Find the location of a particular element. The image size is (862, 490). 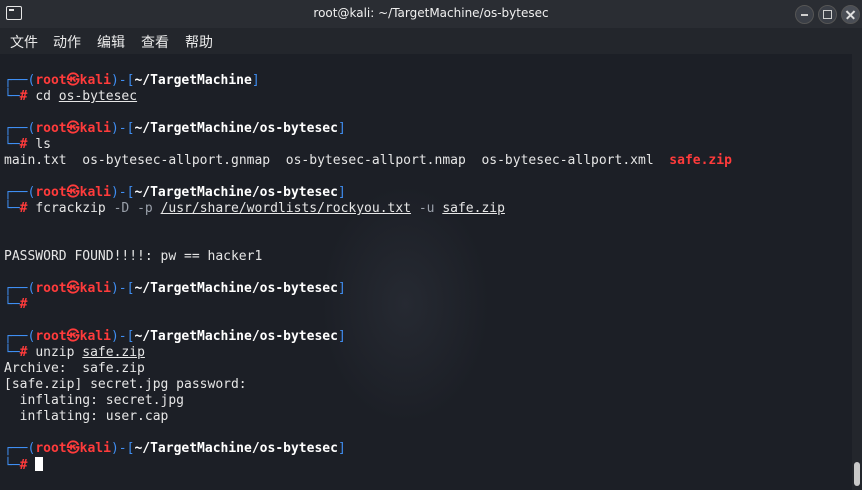

text-cursor is located at coordinates (39, 464).